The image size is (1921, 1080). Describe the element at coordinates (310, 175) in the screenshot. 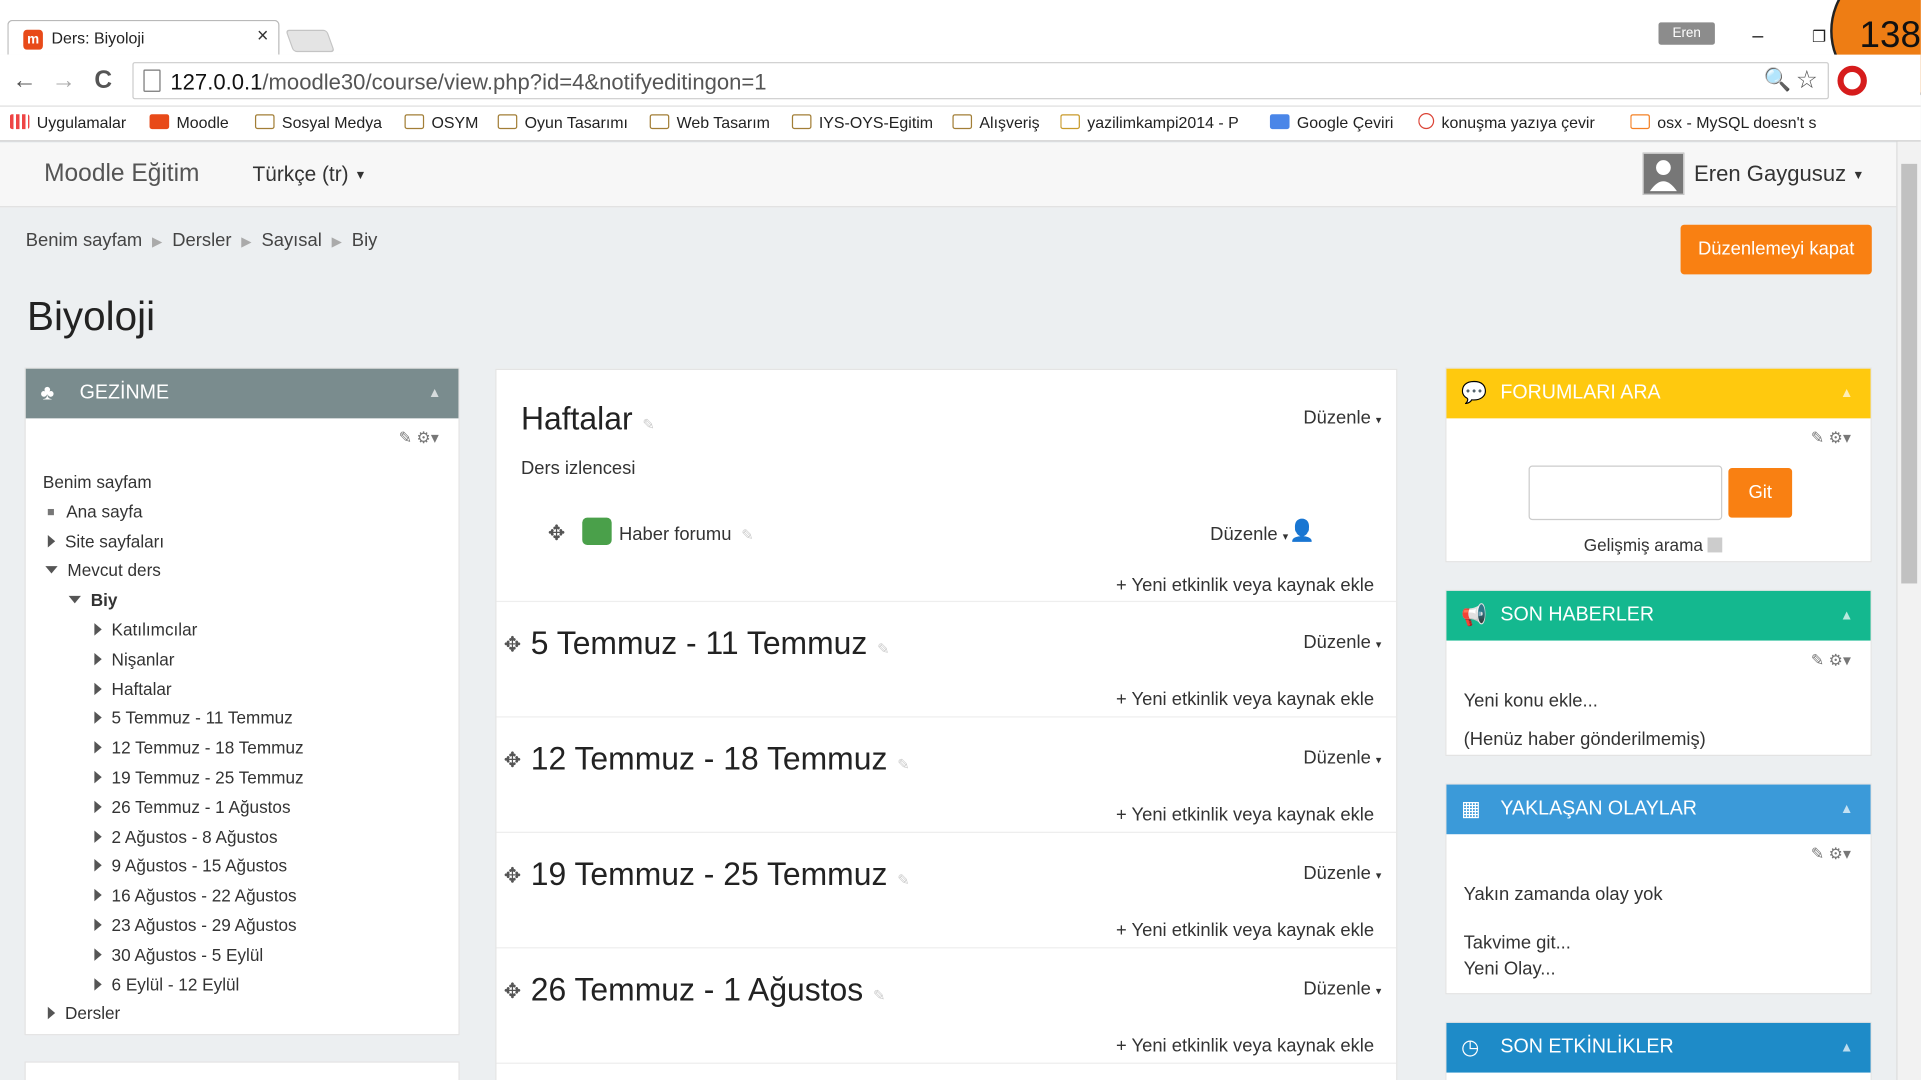

I see `language-menu: Türkçe (tr) ▼` at that location.